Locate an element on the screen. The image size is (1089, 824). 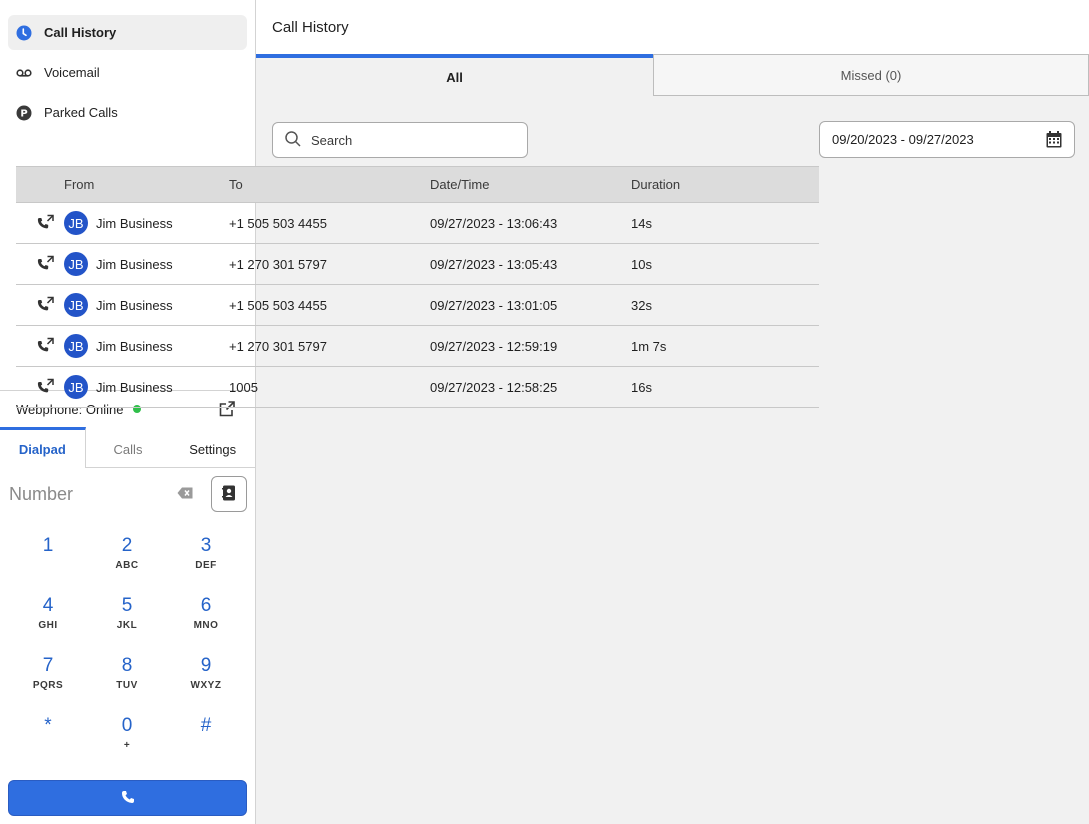
key-2: 2 ABC is located at coordinates (127, 560).